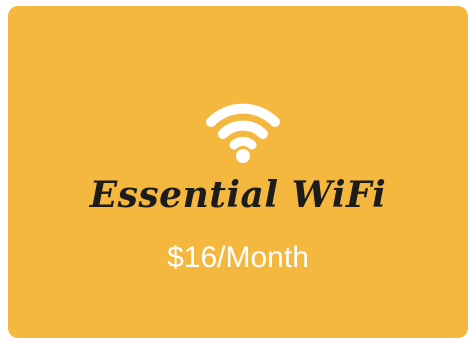 The height and width of the screenshot is (344, 468). I want to click on plan-price: $16/Month, so click(238, 257).